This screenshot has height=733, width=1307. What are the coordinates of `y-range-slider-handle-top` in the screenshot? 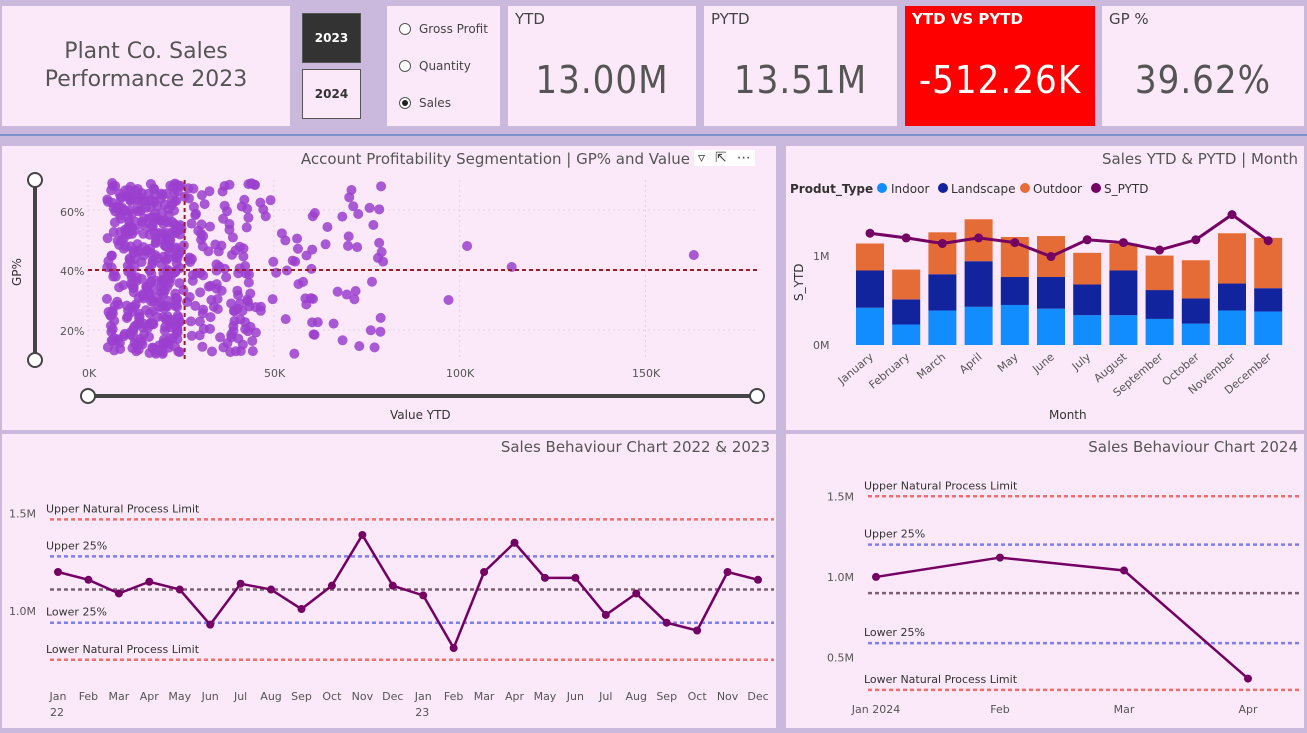 It's located at (35, 180).